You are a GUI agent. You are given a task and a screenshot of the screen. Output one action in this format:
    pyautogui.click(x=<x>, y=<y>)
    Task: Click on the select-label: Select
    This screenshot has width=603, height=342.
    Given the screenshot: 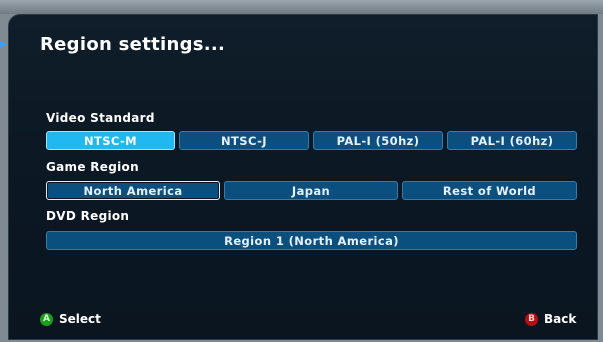 What is the action you would take?
    pyautogui.click(x=80, y=319)
    